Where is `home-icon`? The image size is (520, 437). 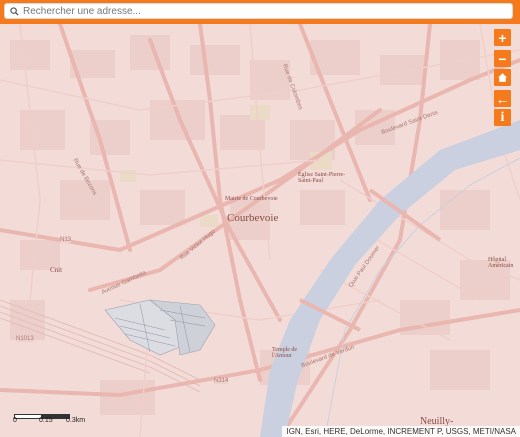 home-icon is located at coordinates (502, 77).